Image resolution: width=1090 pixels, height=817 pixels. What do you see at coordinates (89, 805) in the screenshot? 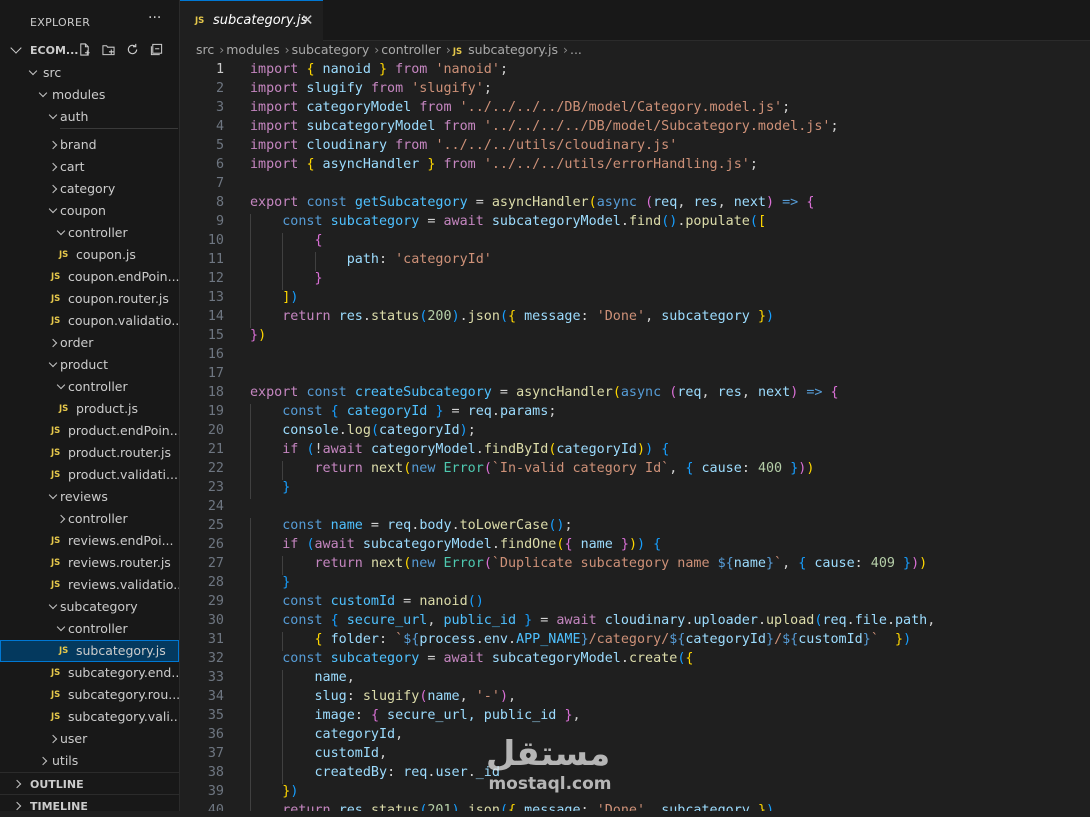
I see `section-timeline: TIMELINE` at bounding box center [89, 805].